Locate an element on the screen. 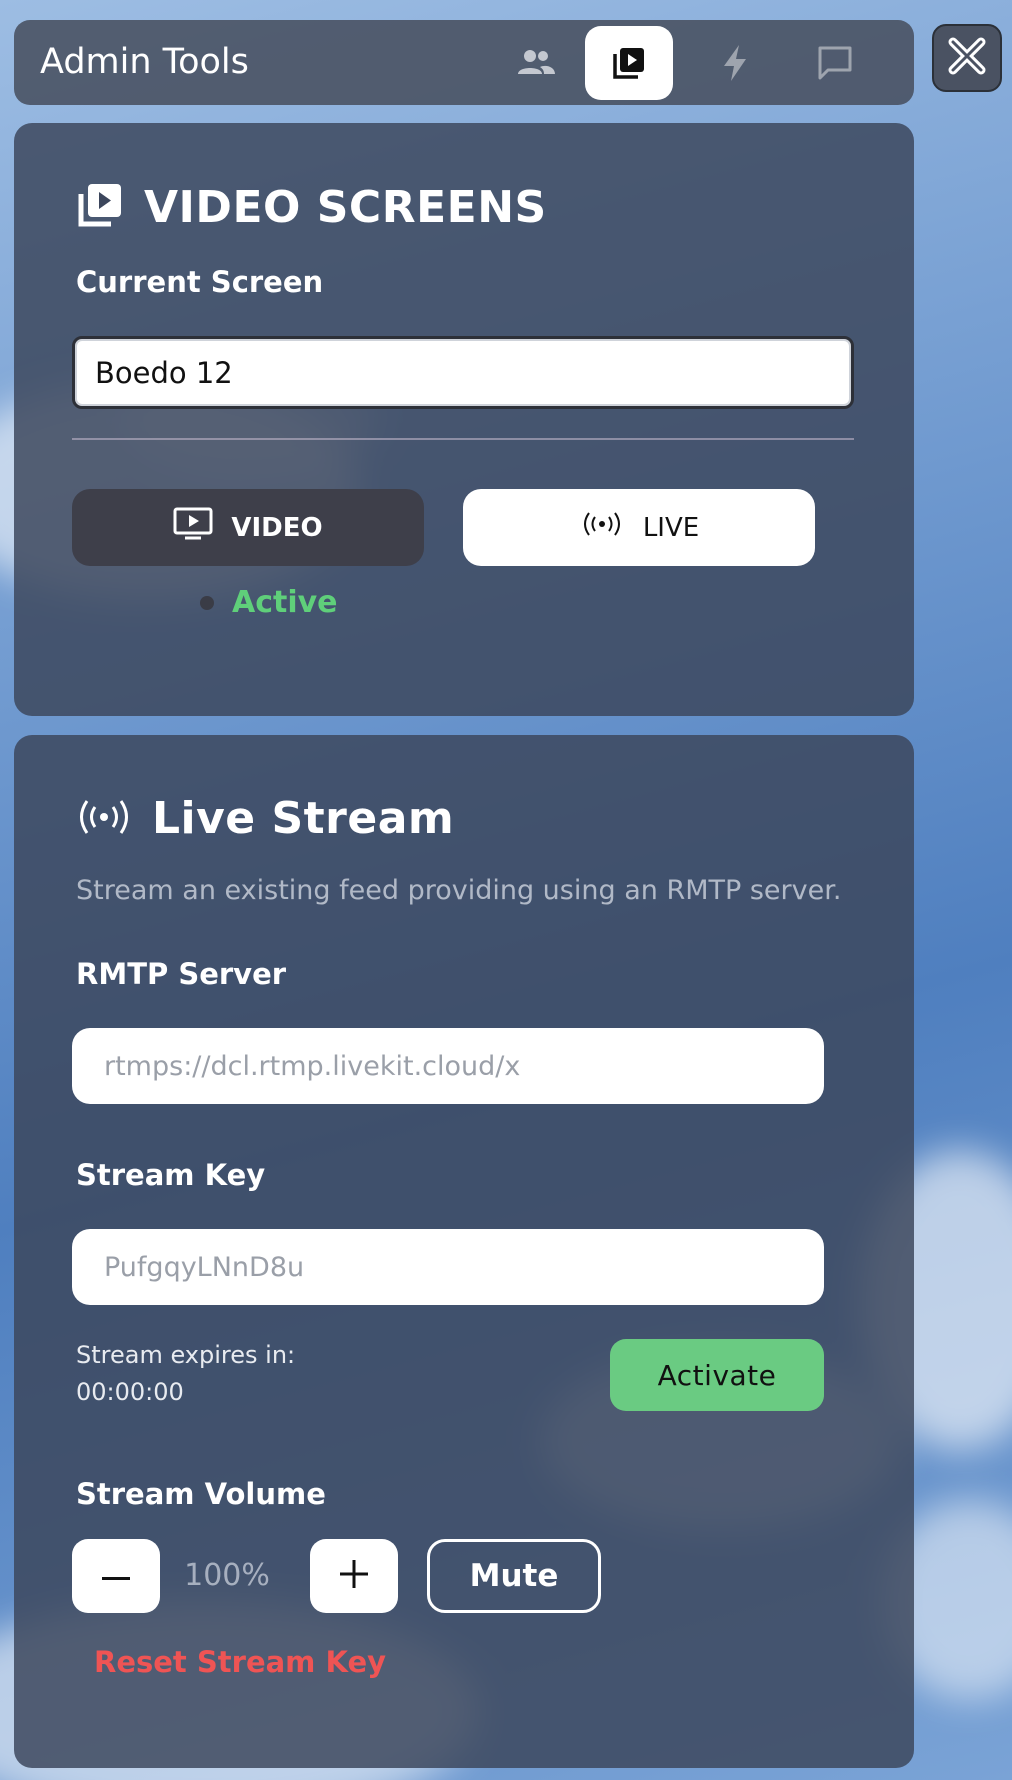 The width and height of the screenshot is (1012, 1780). plus-icon is located at coordinates (354, 1576).